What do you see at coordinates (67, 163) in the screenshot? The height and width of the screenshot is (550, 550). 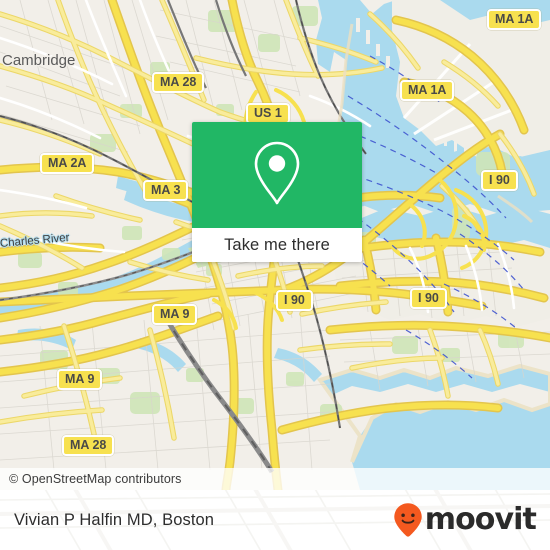 I see `road-shield-ma-2a: MA 2A` at bounding box center [67, 163].